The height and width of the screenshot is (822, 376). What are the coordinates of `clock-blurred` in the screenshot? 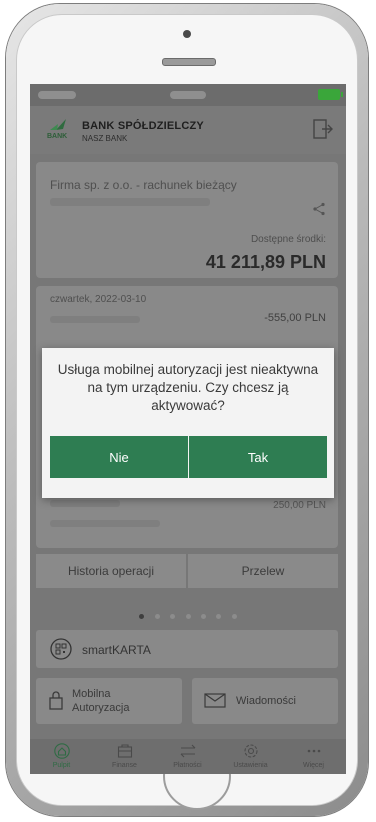 It's located at (188, 95).